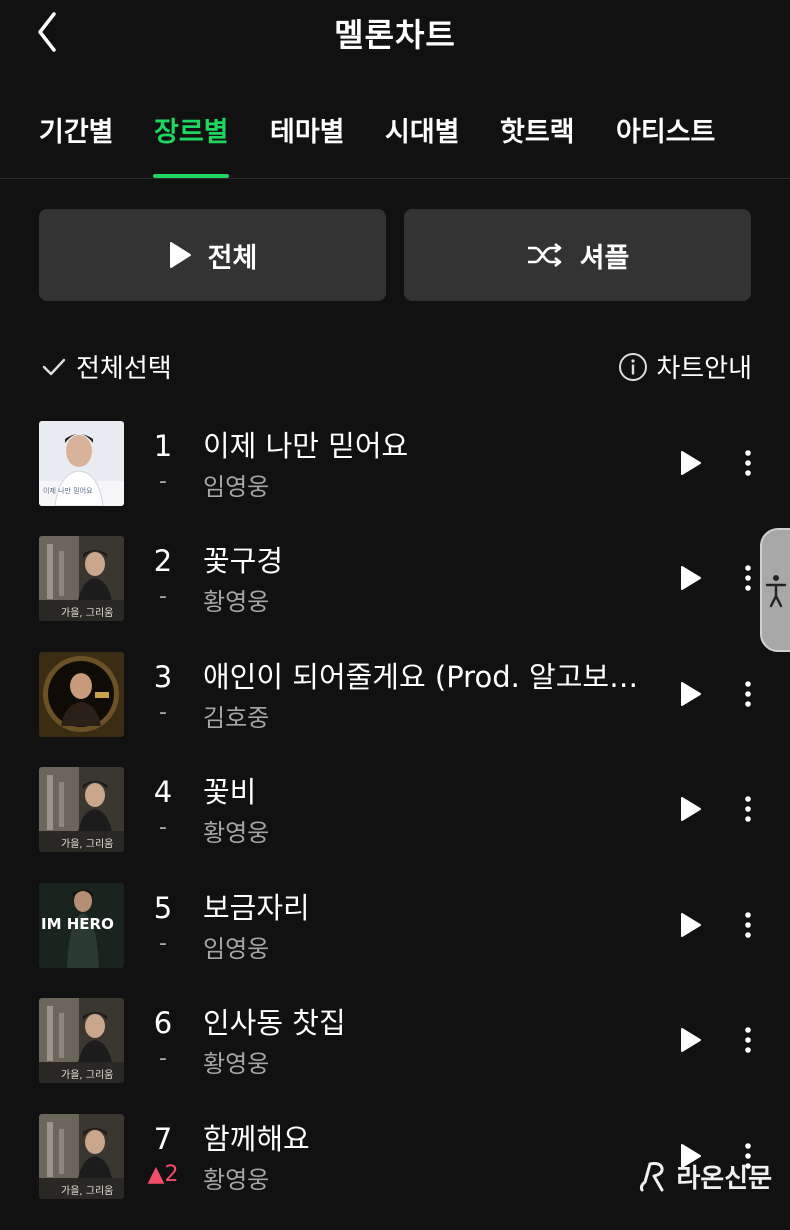 This screenshot has width=790, height=1230. What do you see at coordinates (577, 255) in the screenshot?
I see `shuffle-button: 셔플` at bounding box center [577, 255].